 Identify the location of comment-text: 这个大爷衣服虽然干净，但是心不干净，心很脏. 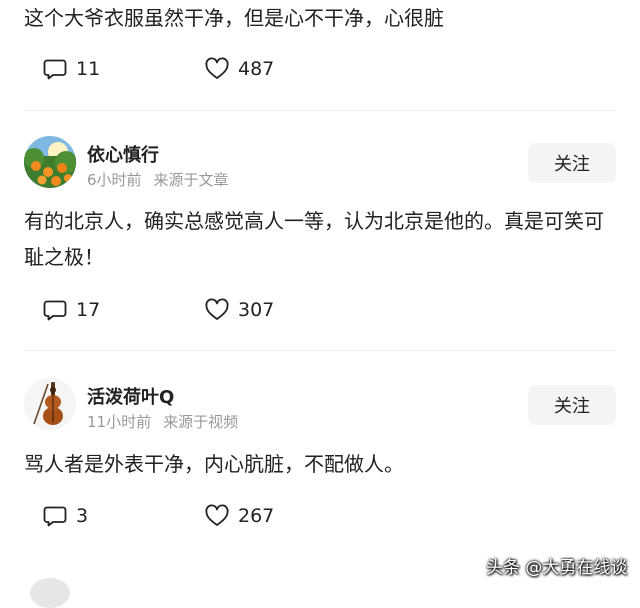
(234, 18).